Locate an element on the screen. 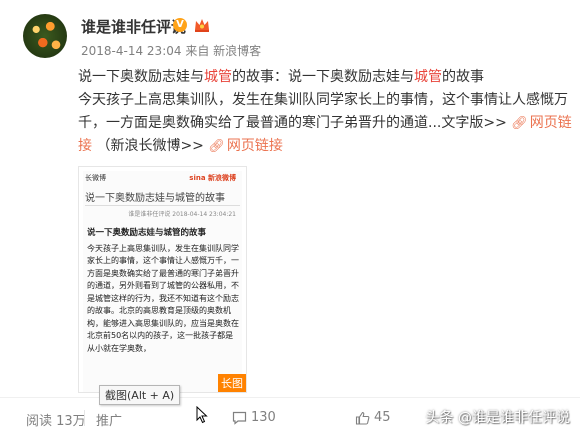 The height and width of the screenshot is (435, 580). post-meta: 2018-4-14 23:04 来自 新浪博客 is located at coordinates (171, 50).